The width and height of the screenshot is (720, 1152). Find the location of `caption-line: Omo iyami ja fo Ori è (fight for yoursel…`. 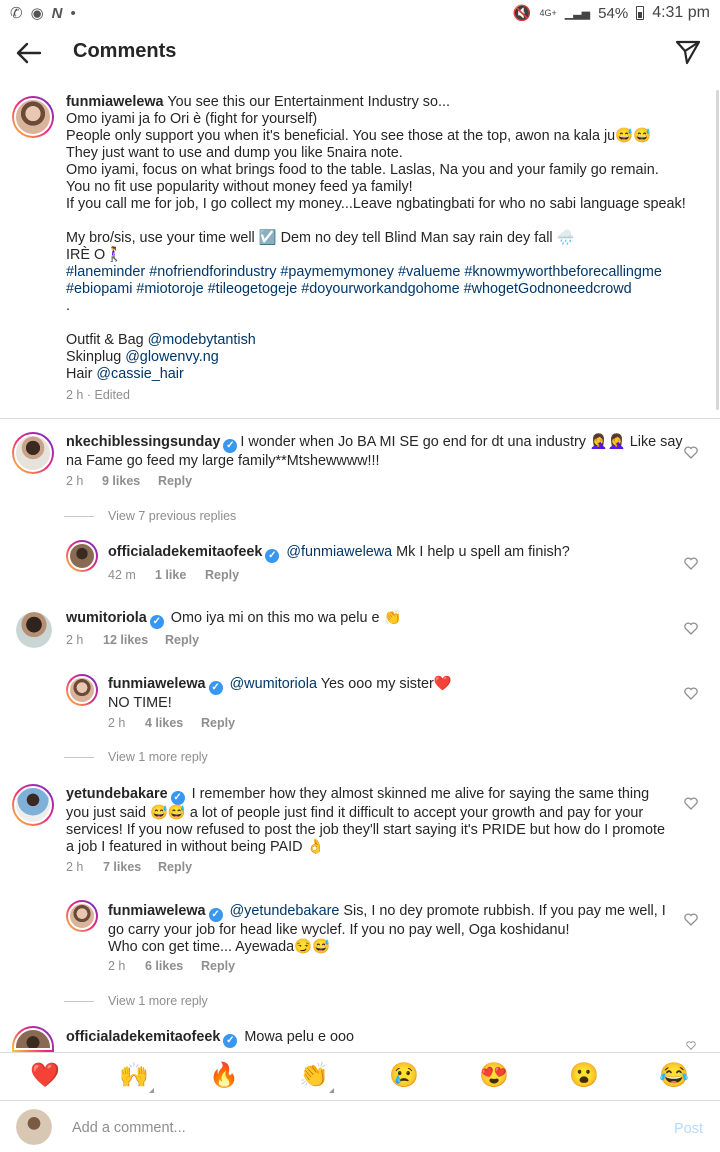

caption-line: Omo iyami ja fo Ori è (fight for yoursel… is located at coordinates (192, 119).